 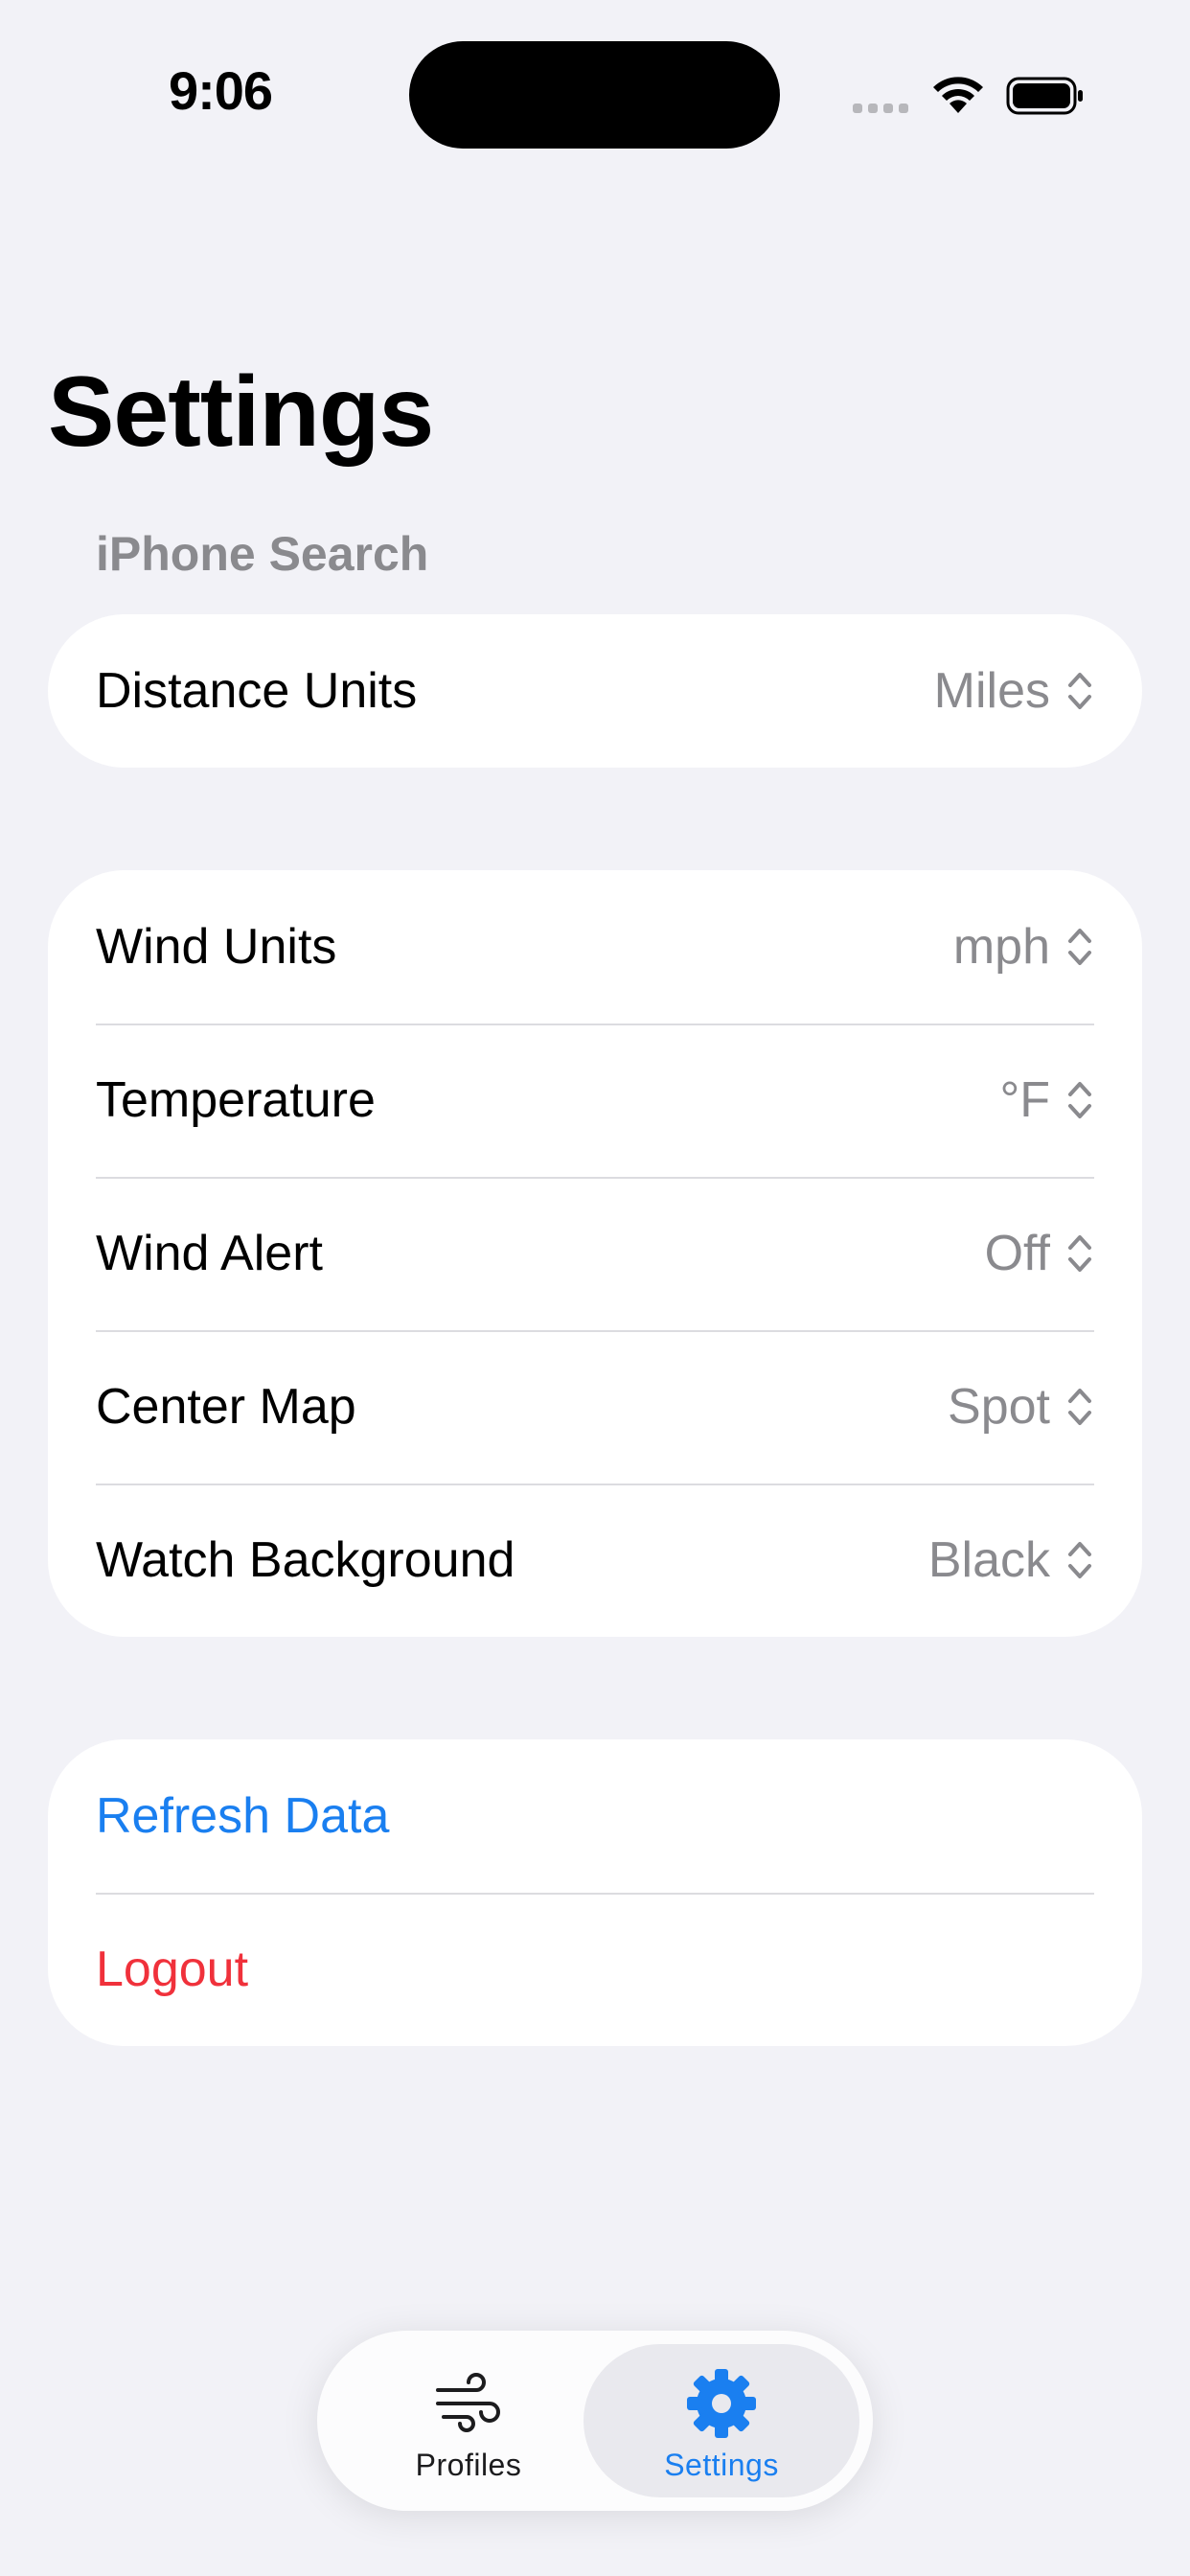 What do you see at coordinates (468, 2465) in the screenshot?
I see `tab-label: Profiles` at bounding box center [468, 2465].